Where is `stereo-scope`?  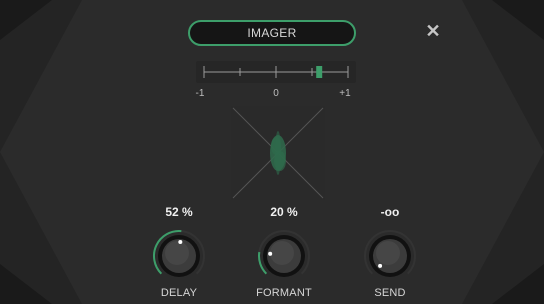 stereo-scope is located at coordinates (278, 153).